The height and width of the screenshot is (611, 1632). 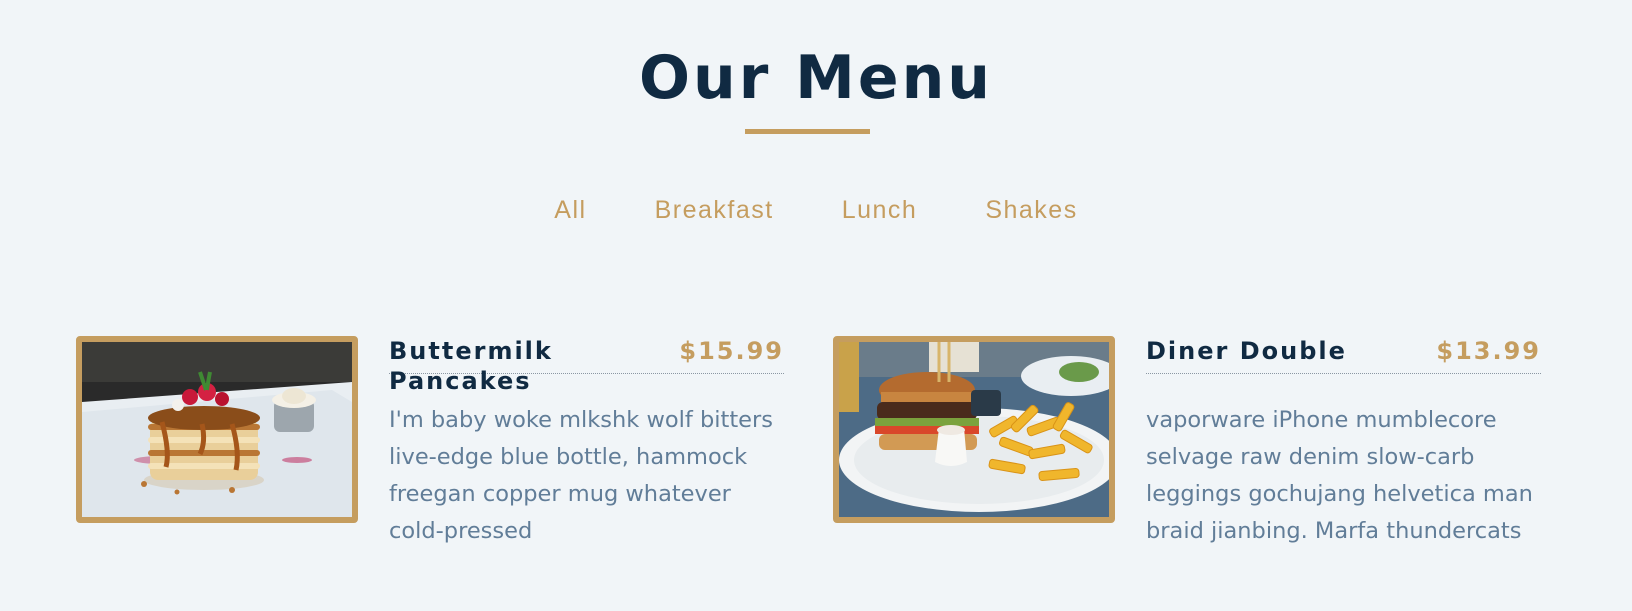 I want to click on filter-shakes-button: Shakes, so click(x=1031, y=210).